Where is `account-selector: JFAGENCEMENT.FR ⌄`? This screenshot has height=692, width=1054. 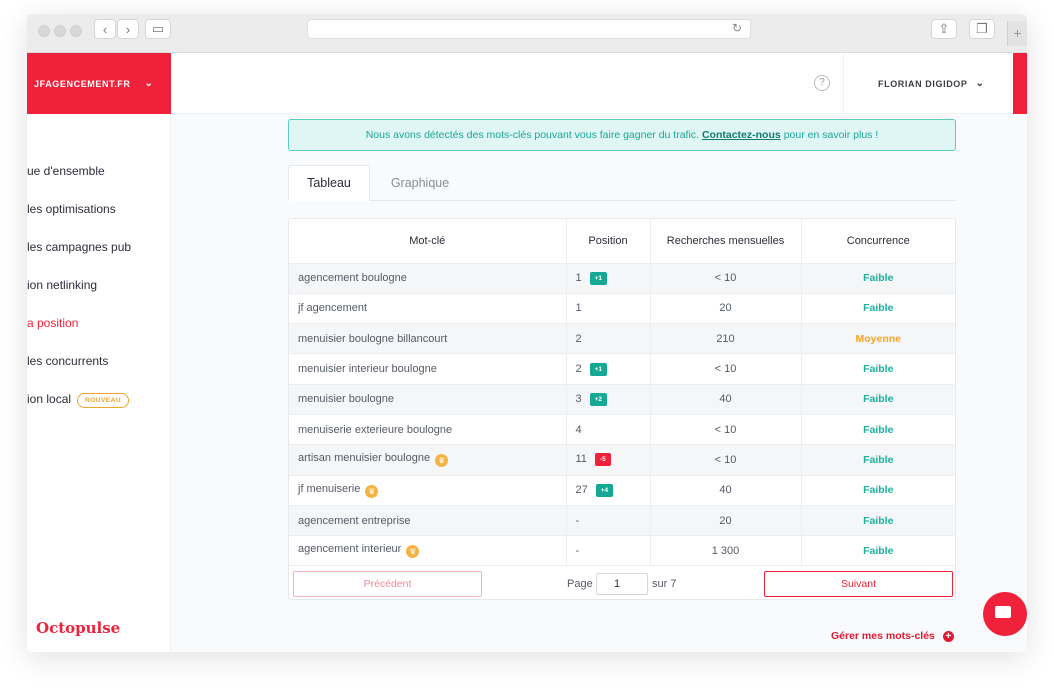 account-selector: JFAGENCEMENT.FR ⌄ is located at coordinates (99, 83).